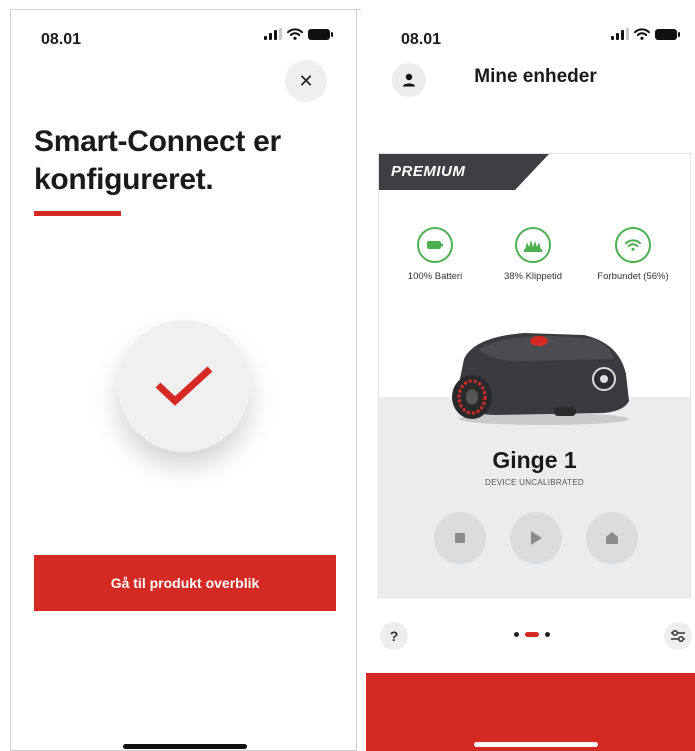  I want to click on connection-stat-ring, so click(633, 245).